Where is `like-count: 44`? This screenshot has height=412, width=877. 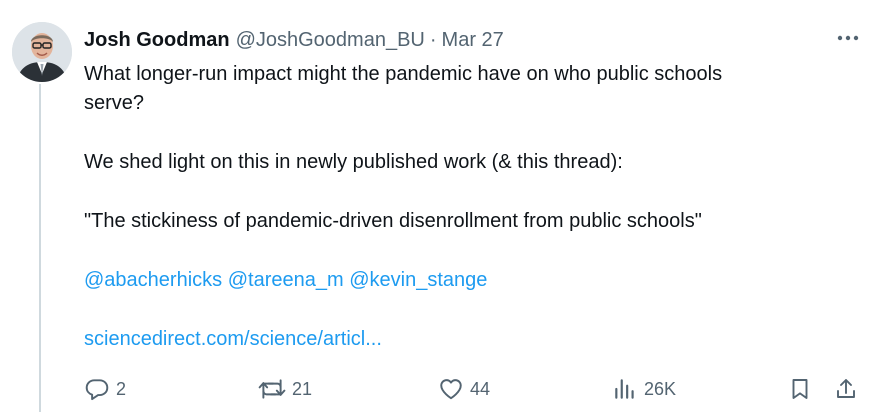
like-count: 44 is located at coordinates (480, 388).